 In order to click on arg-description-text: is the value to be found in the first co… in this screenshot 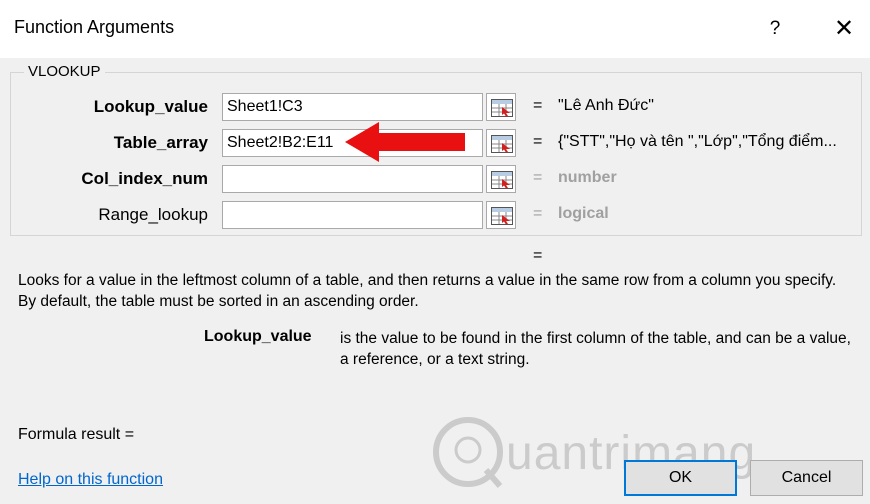, I will do `click(595, 349)`.